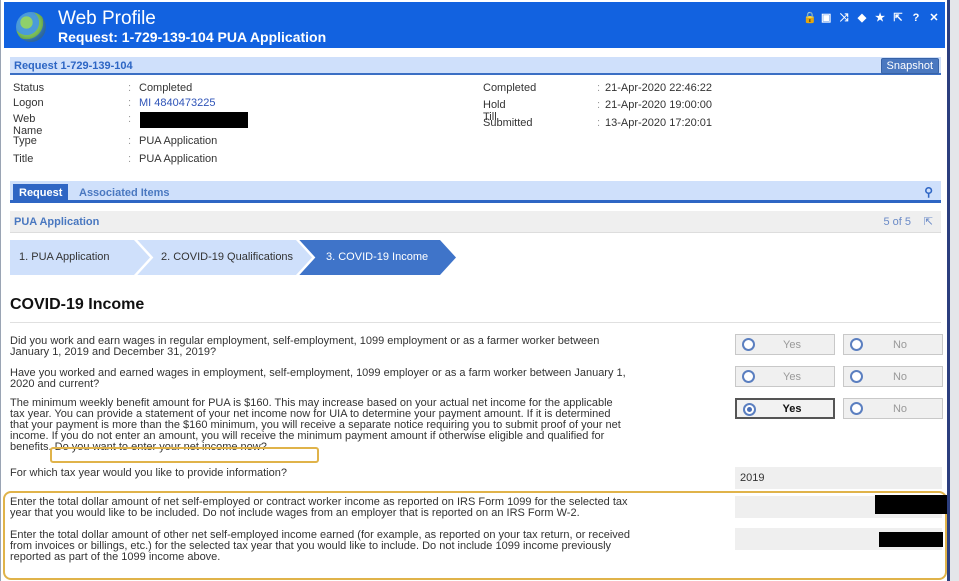  What do you see at coordinates (28, 125) in the screenshot?
I see `field-label: Web Name` at bounding box center [28, 125].